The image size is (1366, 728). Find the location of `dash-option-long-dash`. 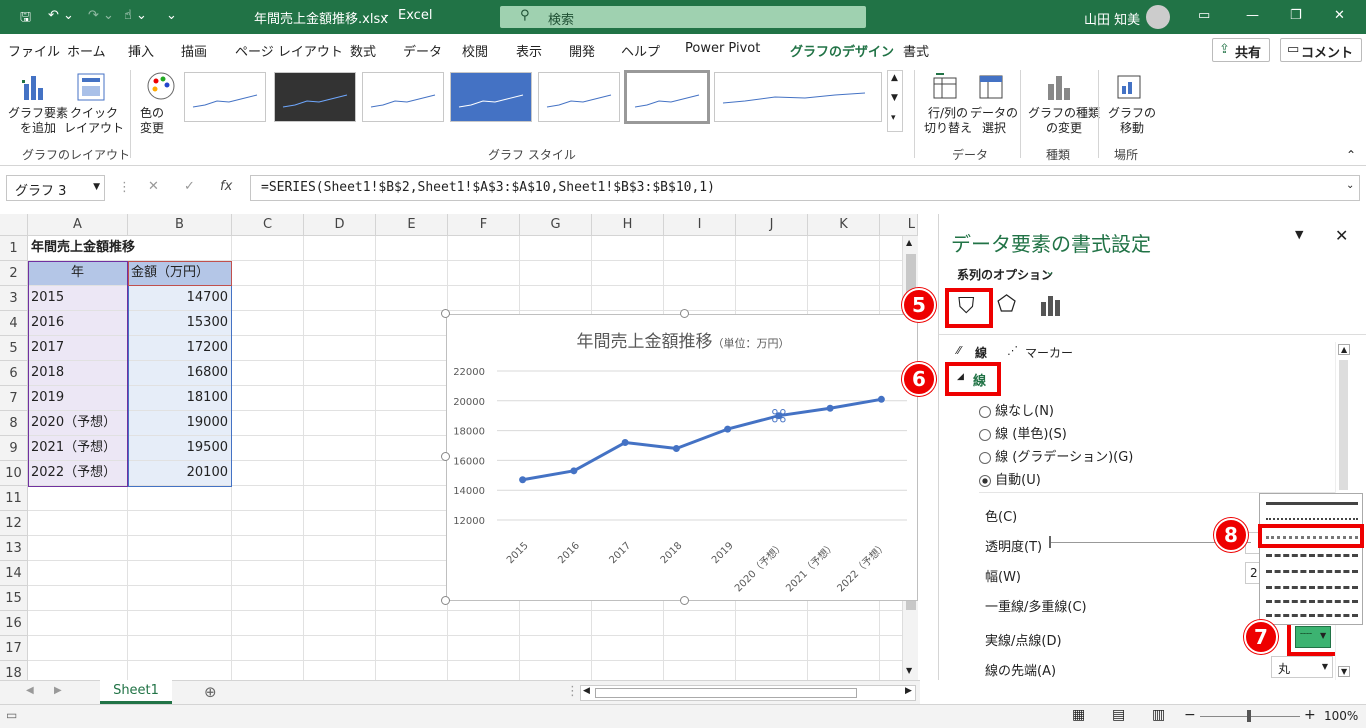

dash-option-long-dash is located at coordinates (1312, 587).